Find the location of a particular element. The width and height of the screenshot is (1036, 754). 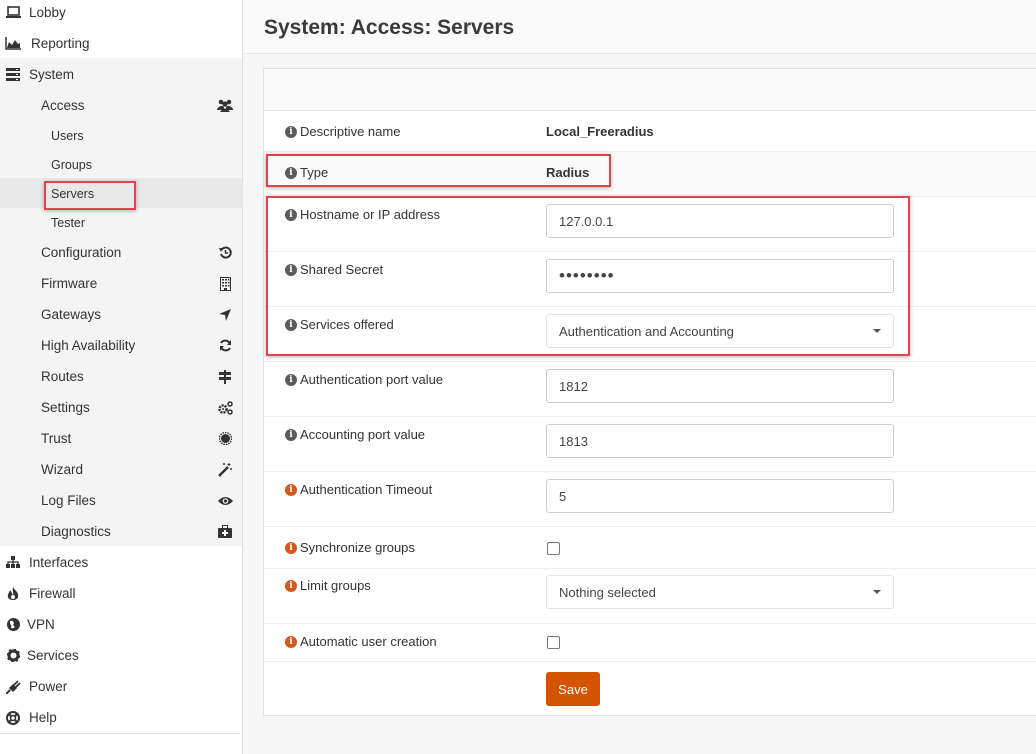

hostname-label: Hostname or IP address is located at coordinates (370, 214).